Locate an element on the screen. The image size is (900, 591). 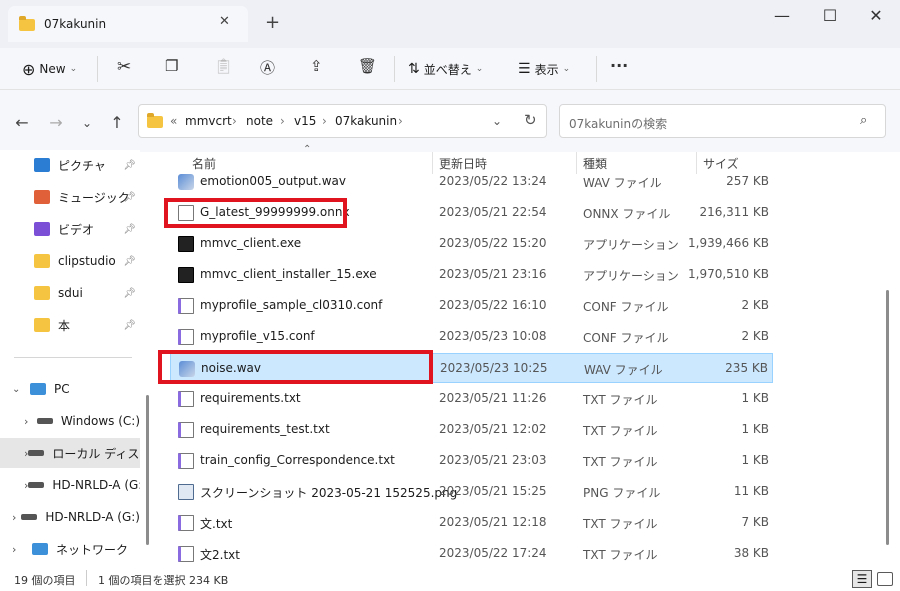
file-row: 文.txt 2023/05/21 12:18 TXT ファイル 7 KB is located at coordinates (471, 523).